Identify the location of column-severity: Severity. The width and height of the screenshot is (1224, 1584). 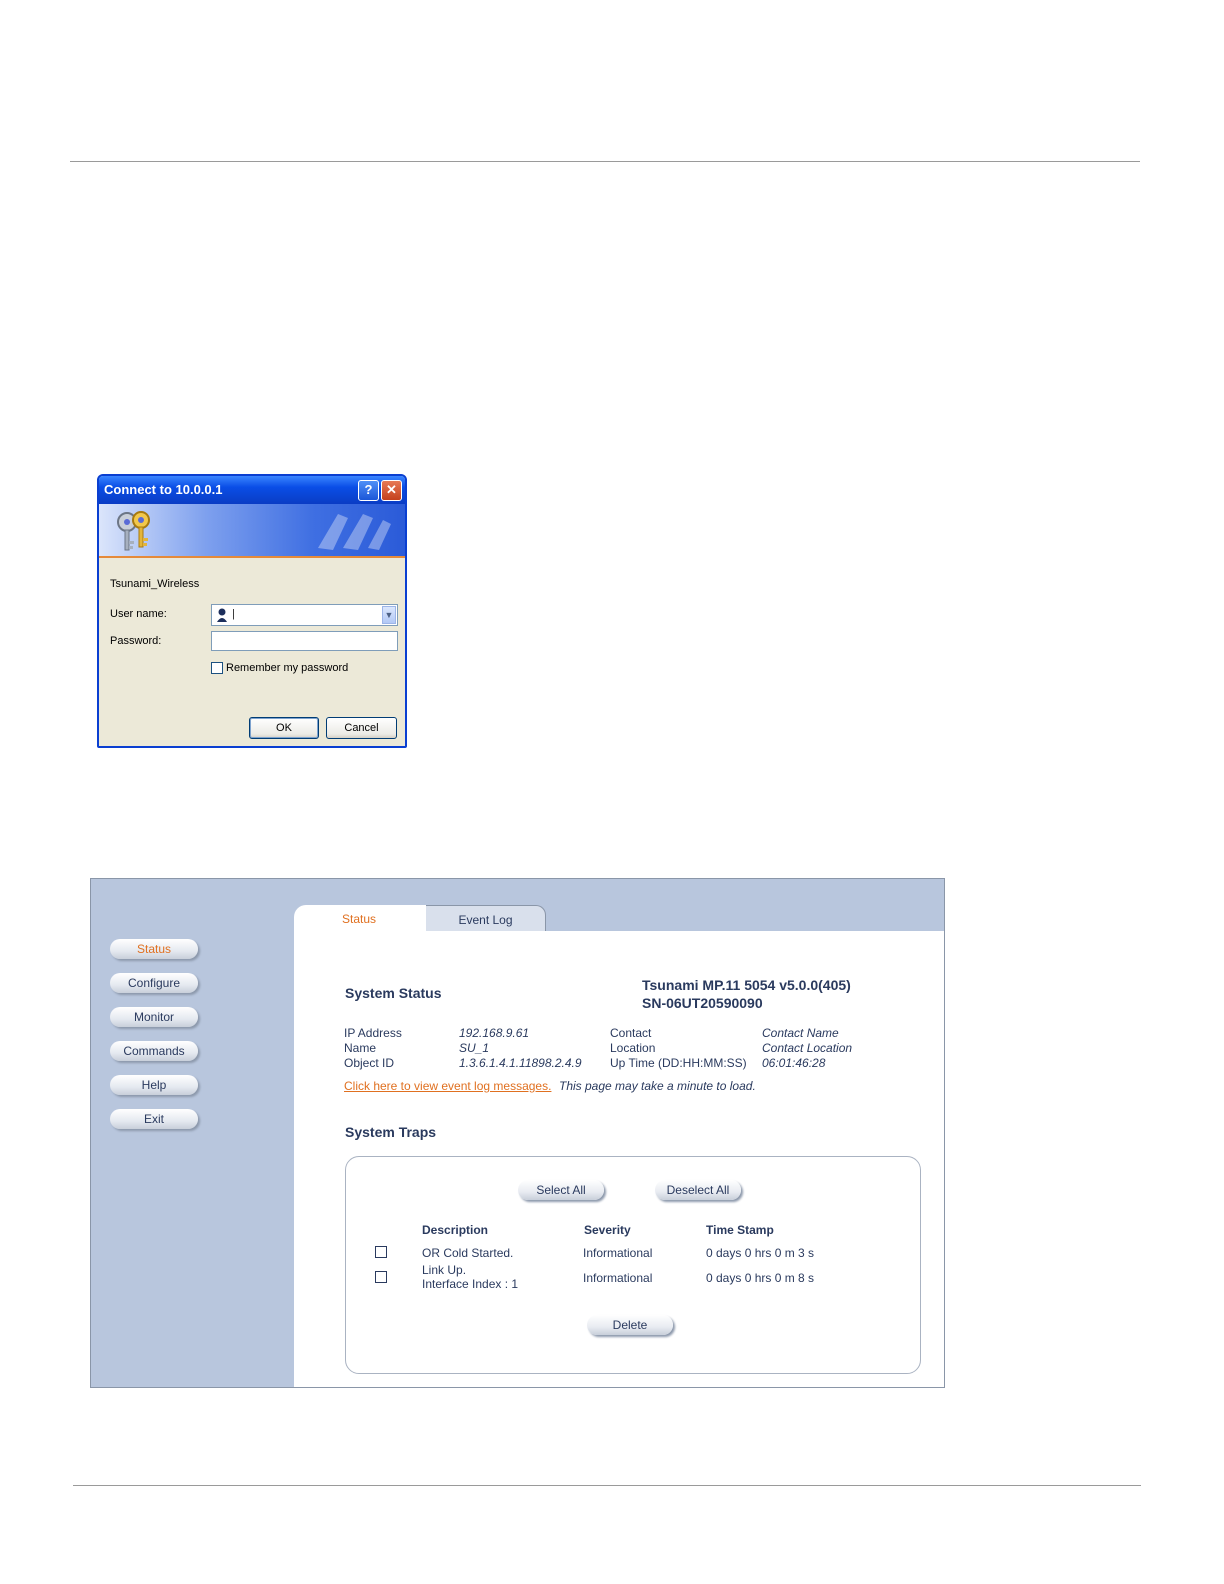
(607, 1230).